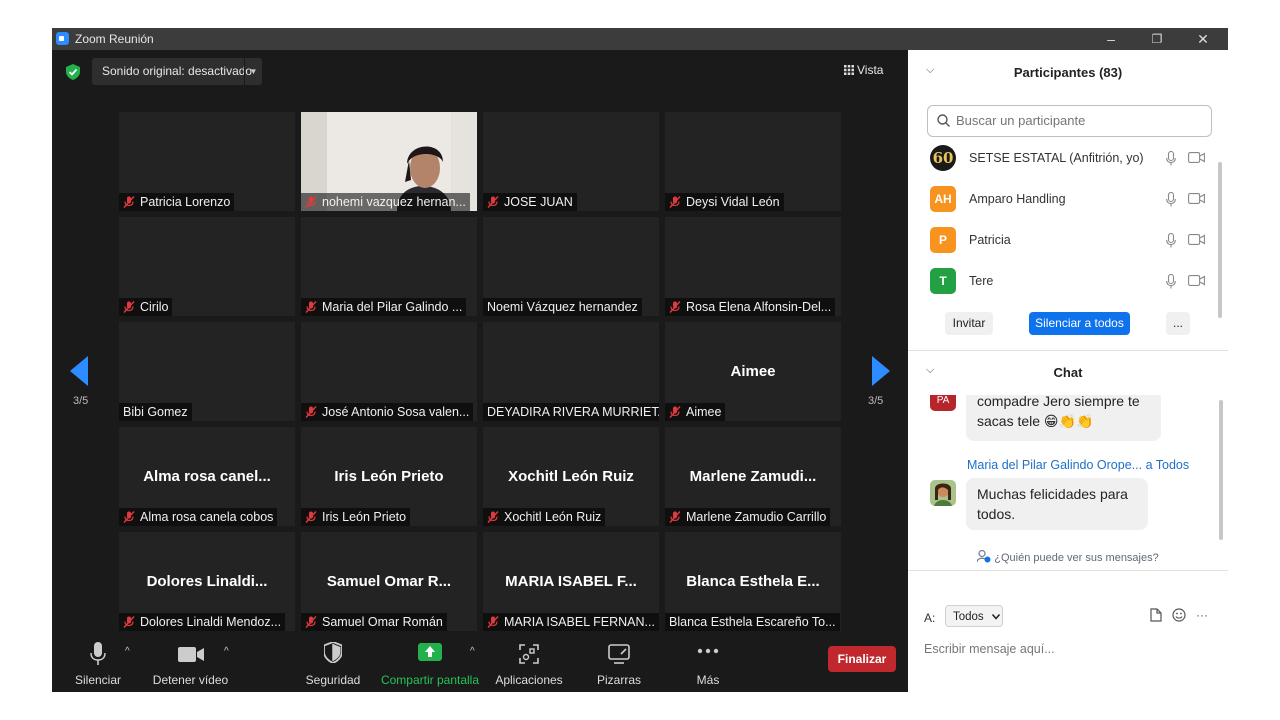  I want to click on participant-video-tile: Xochitl León Ruiz Xochitl León Ruiz, so click(571, 476).